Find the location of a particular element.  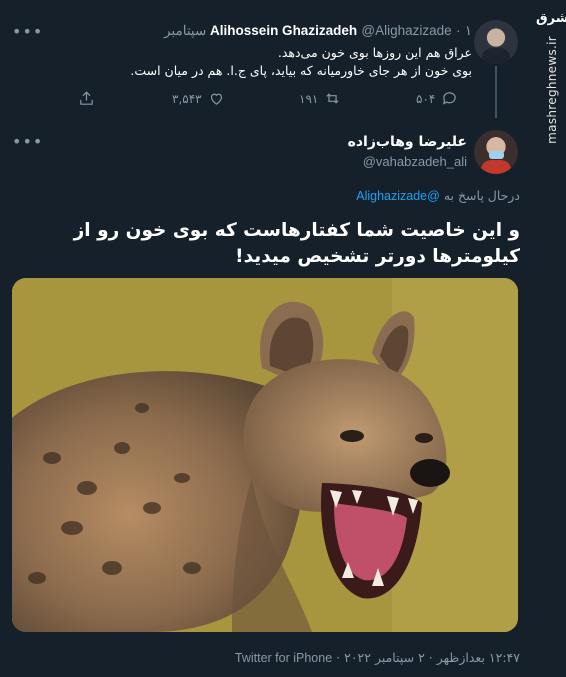

reply-icon is located at coordinates (450, 98).